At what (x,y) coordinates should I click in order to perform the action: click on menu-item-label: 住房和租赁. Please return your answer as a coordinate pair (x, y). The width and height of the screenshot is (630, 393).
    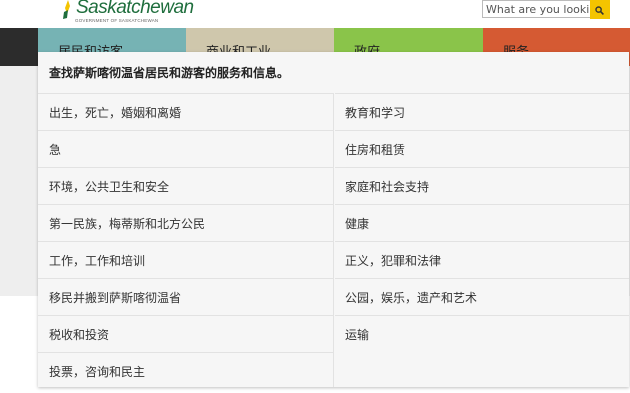
    Looking at the image, I should click on (375, 150).